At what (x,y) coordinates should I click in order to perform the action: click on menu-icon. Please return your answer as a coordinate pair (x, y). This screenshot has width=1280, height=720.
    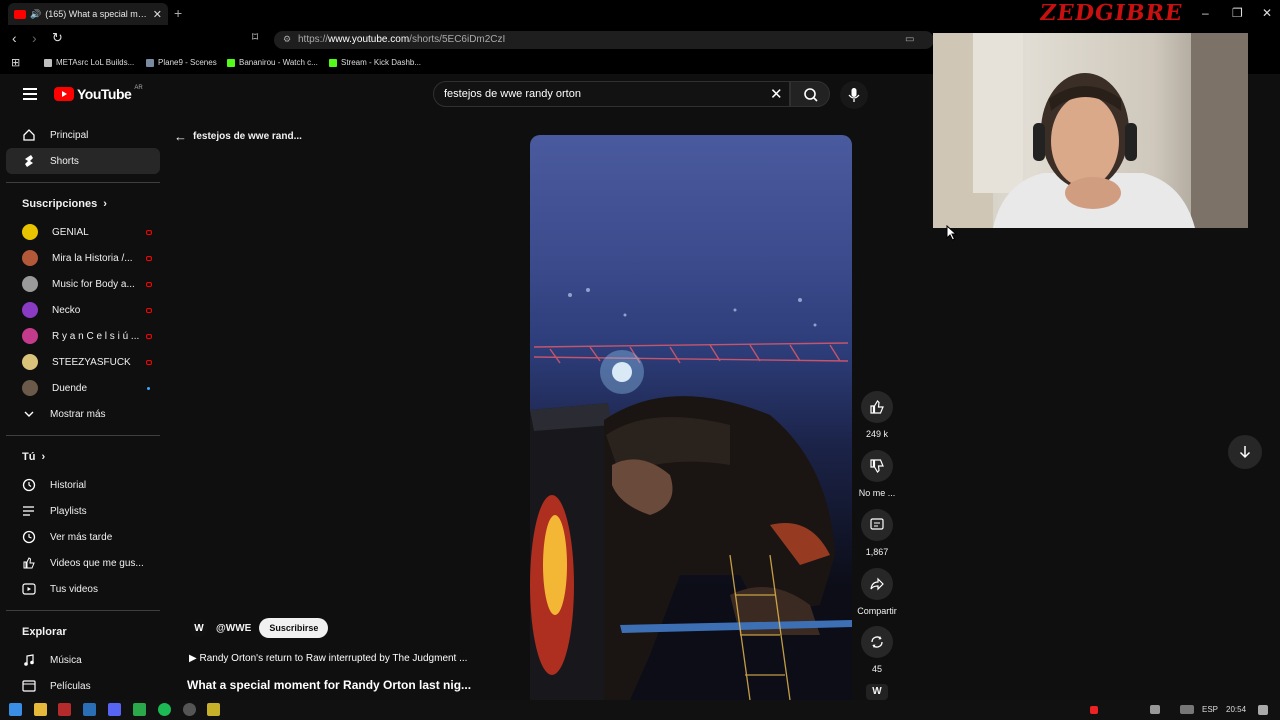
    Looking at the image, I should click on (30, 94).